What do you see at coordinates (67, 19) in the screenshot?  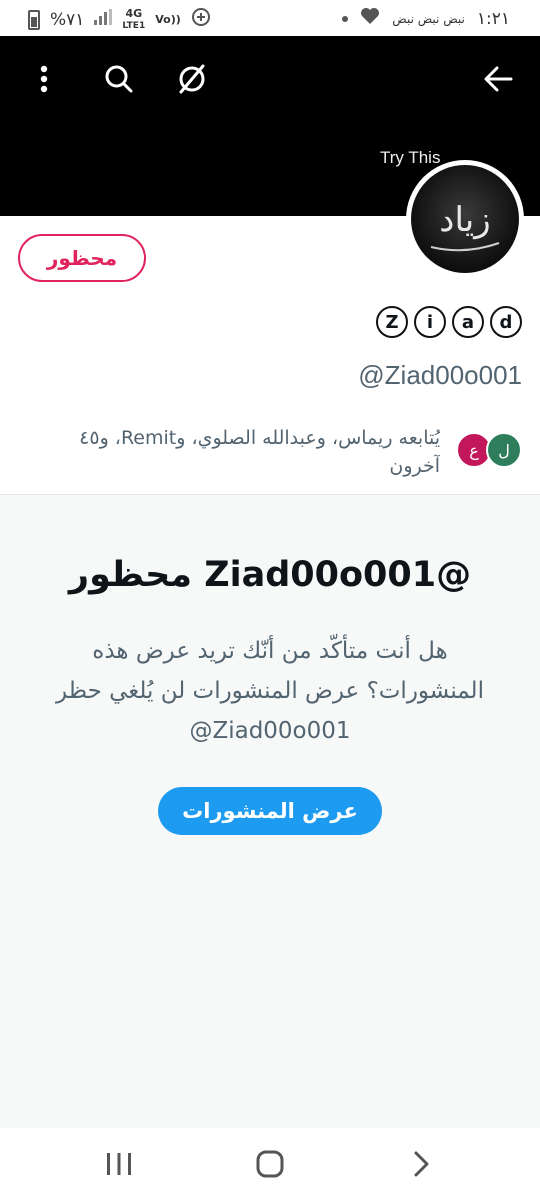 I see `battery-percent: %٧١` at bounding box center [67, 19].